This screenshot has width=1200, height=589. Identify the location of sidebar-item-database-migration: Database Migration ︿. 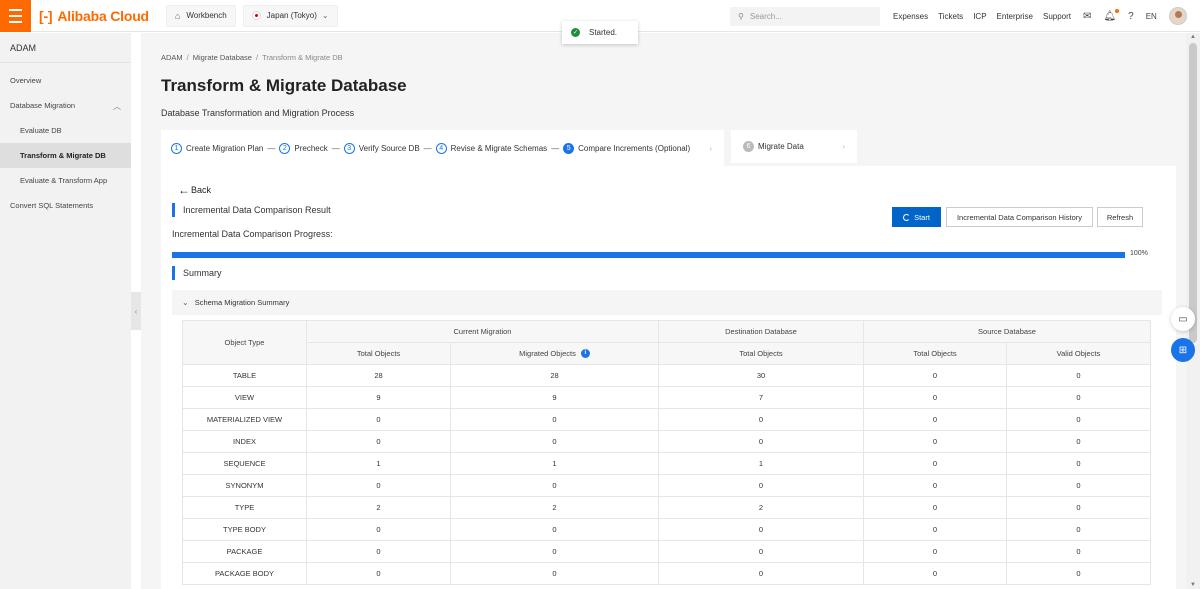
(65, 105).